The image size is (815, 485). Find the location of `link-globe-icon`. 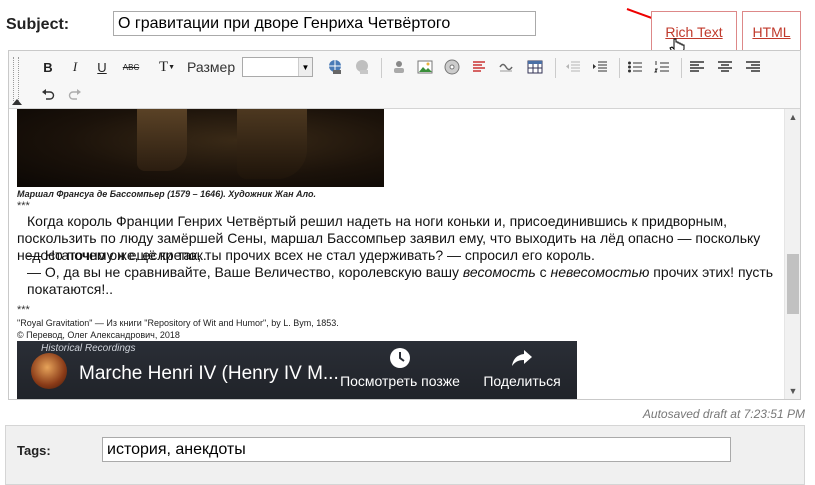

link-globe-icon is located at coordinates (335, 67).